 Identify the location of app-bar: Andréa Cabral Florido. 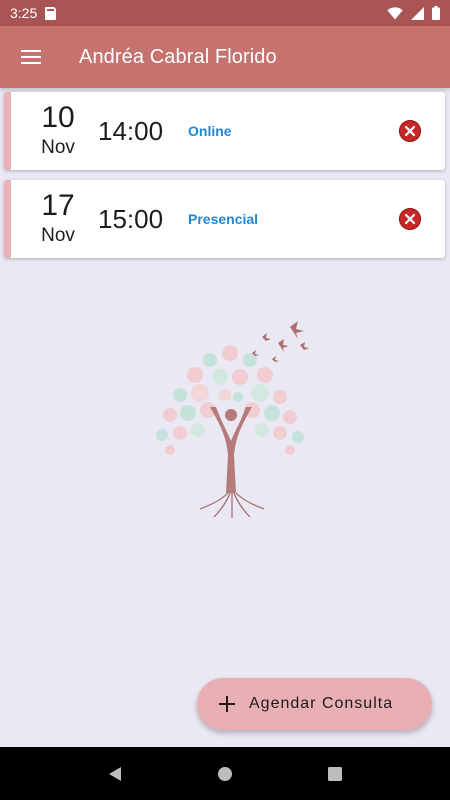
(225, 57).